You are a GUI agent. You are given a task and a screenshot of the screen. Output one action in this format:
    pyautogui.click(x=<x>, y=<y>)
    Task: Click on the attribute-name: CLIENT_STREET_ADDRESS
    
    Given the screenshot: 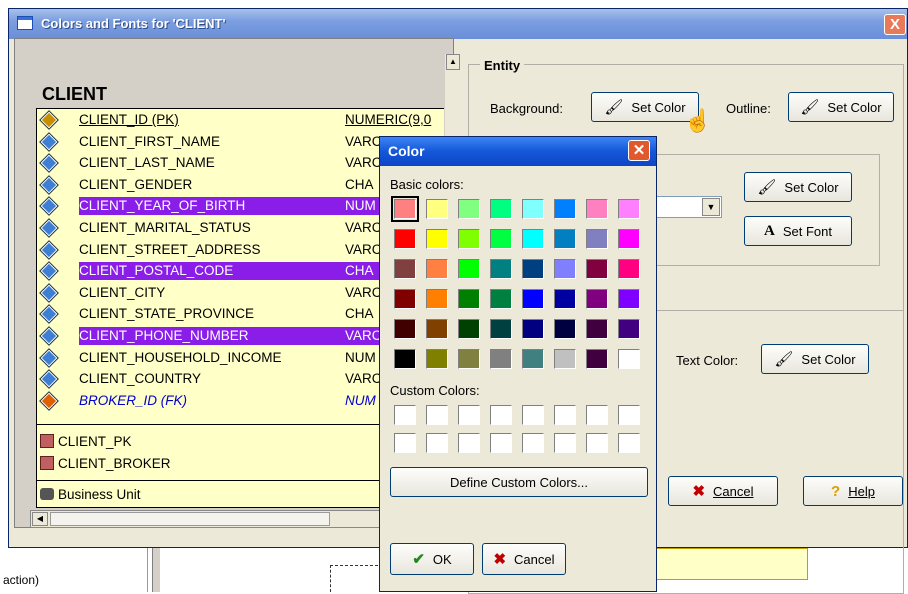 What is the action you would take?
    pyautogui.click(x=170, y=249)
    